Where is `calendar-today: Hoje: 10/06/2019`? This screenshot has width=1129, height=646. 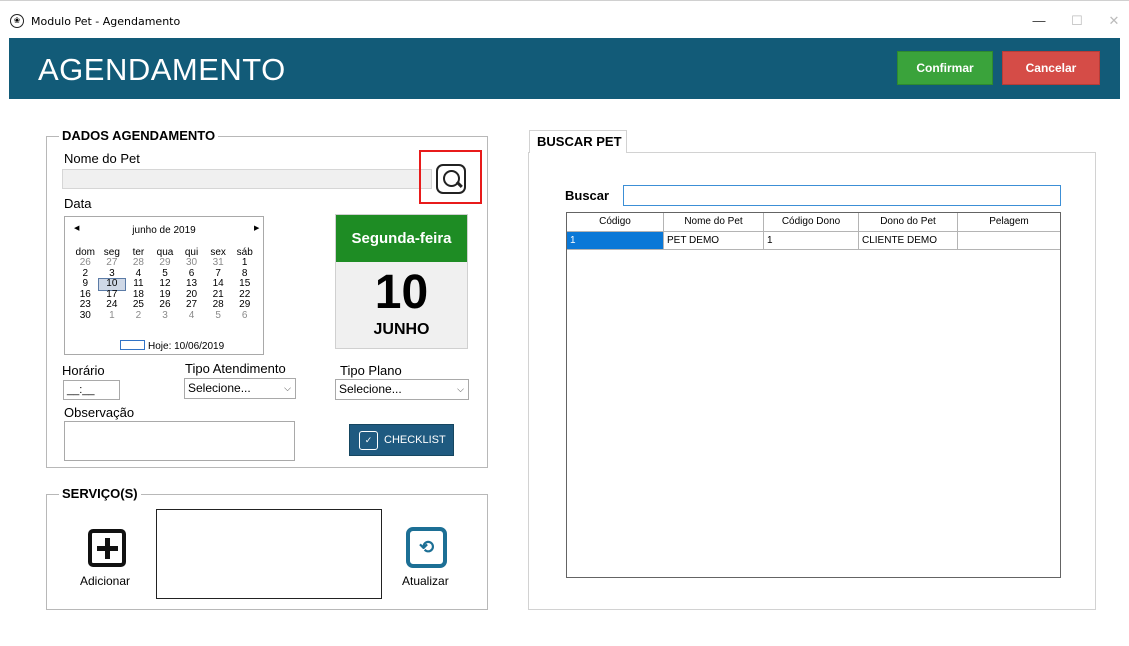
calendar-today: Hoje: 10/06/2019 is located at coordinates (172, 346).